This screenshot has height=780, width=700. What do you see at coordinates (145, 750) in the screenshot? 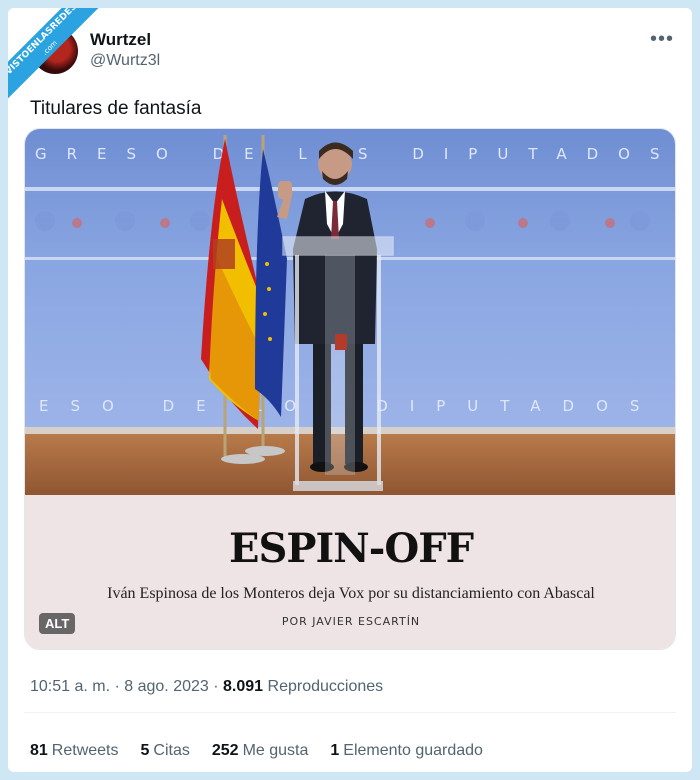
I see `quotes-count: 5` at bounding box center [145, 750].